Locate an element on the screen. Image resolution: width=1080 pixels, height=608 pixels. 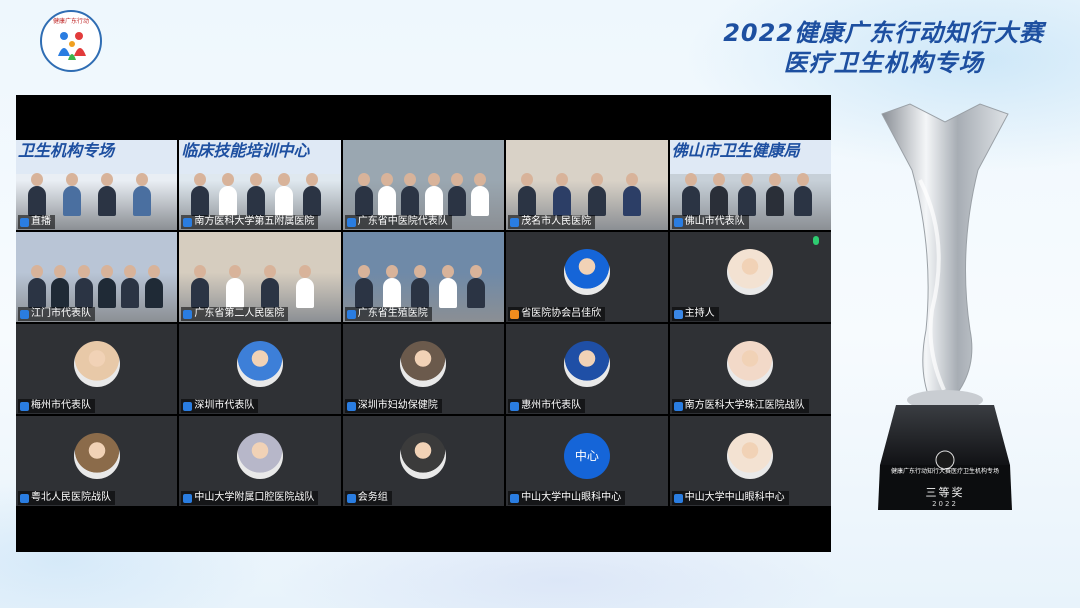
participant-name: 直播 is located at coordinates (41, 221).